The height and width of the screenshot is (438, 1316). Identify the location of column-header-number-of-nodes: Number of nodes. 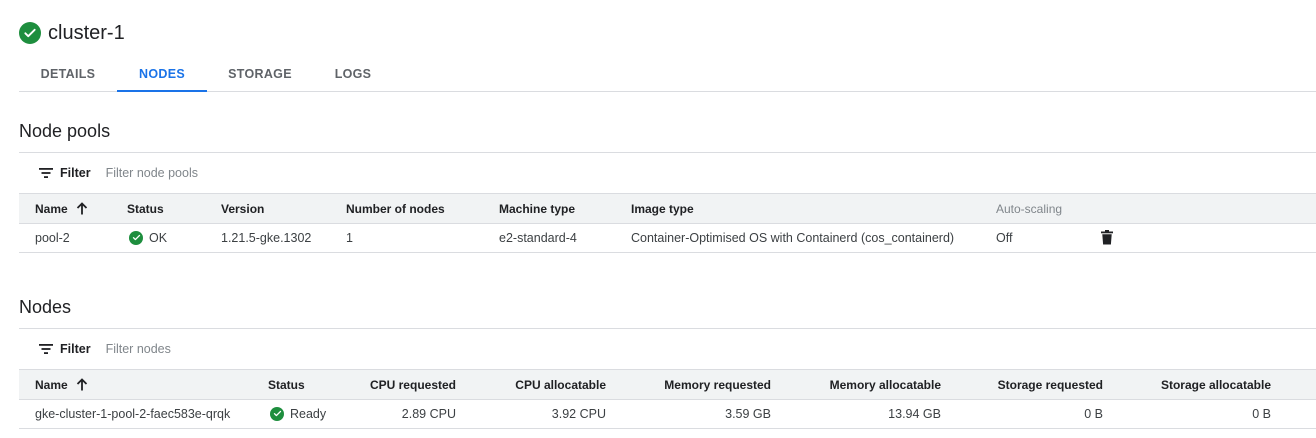
(395, 208).